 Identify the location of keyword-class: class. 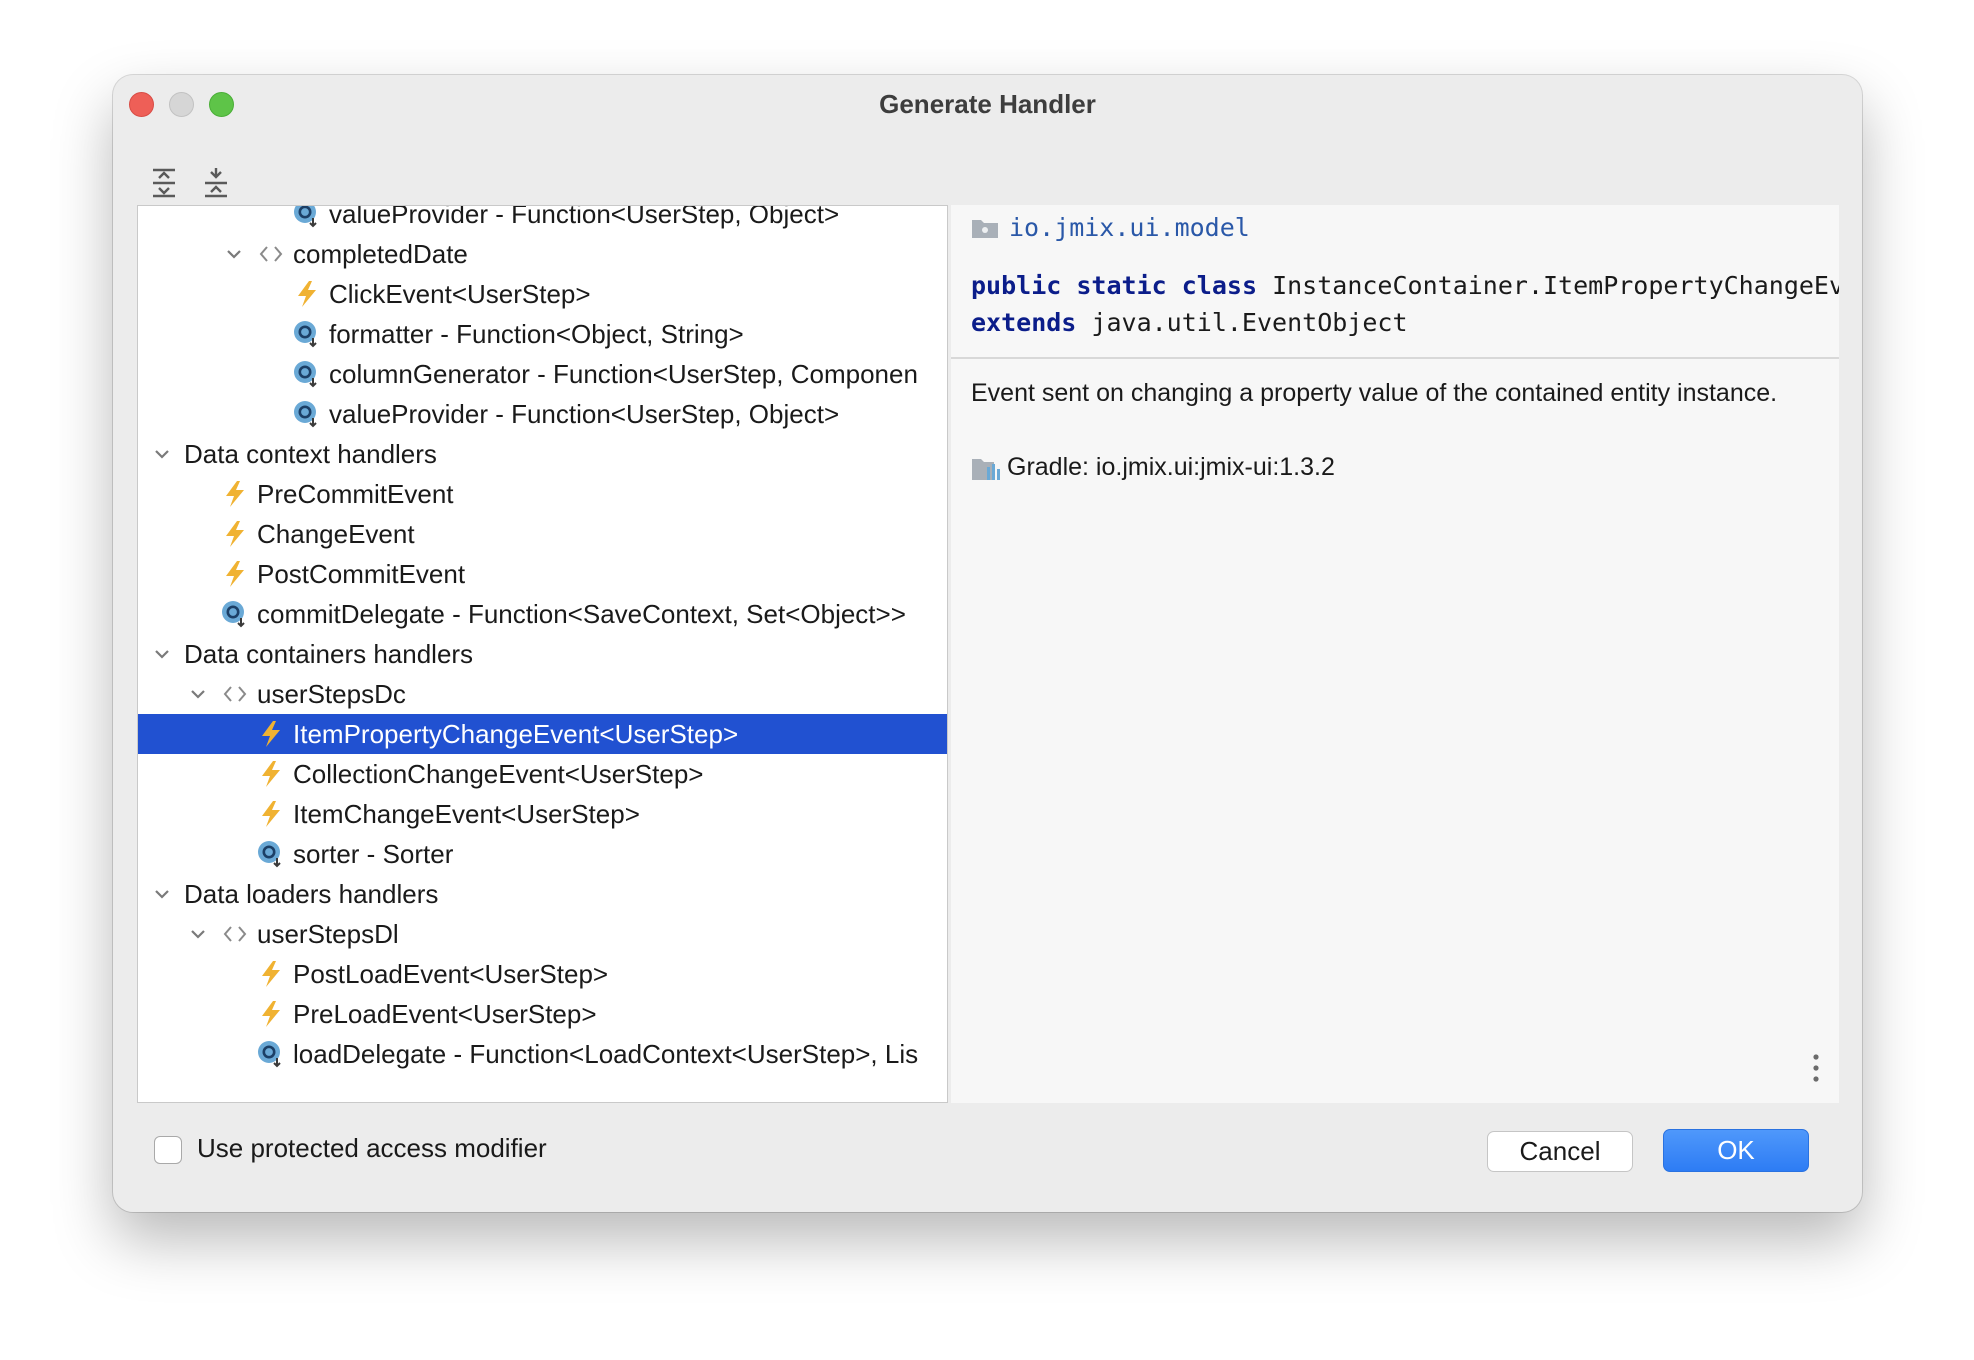
(1219, 285).